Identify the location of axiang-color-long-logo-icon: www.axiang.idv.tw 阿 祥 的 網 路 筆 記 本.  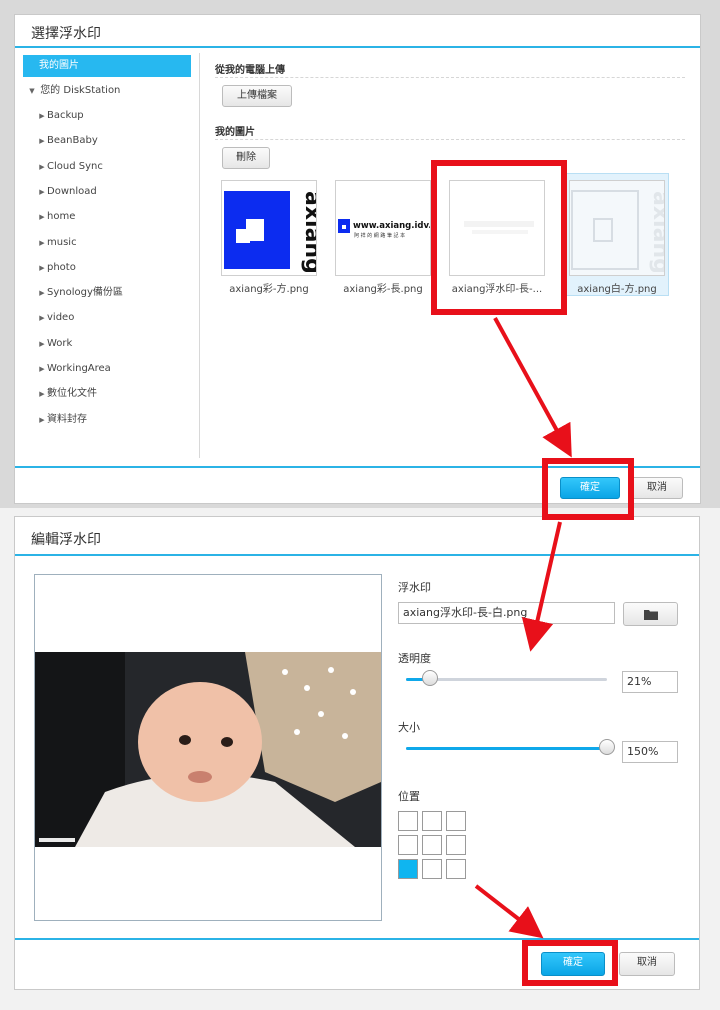
(384, 229).